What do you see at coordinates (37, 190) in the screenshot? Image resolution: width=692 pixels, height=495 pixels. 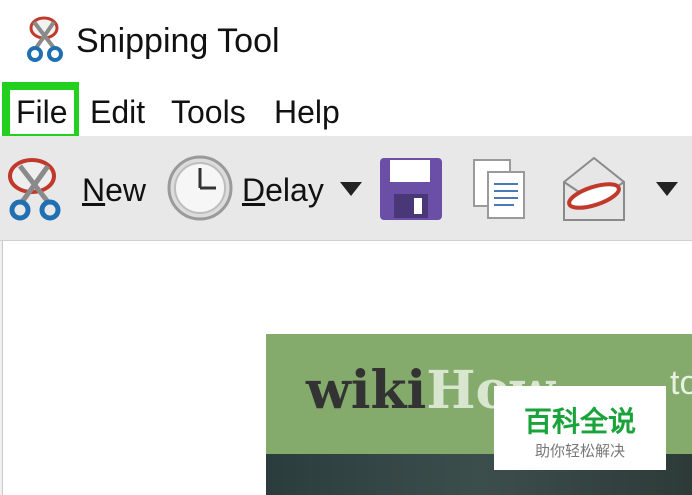 I see `new-scissors-icon` at bounding box center [37, 190].